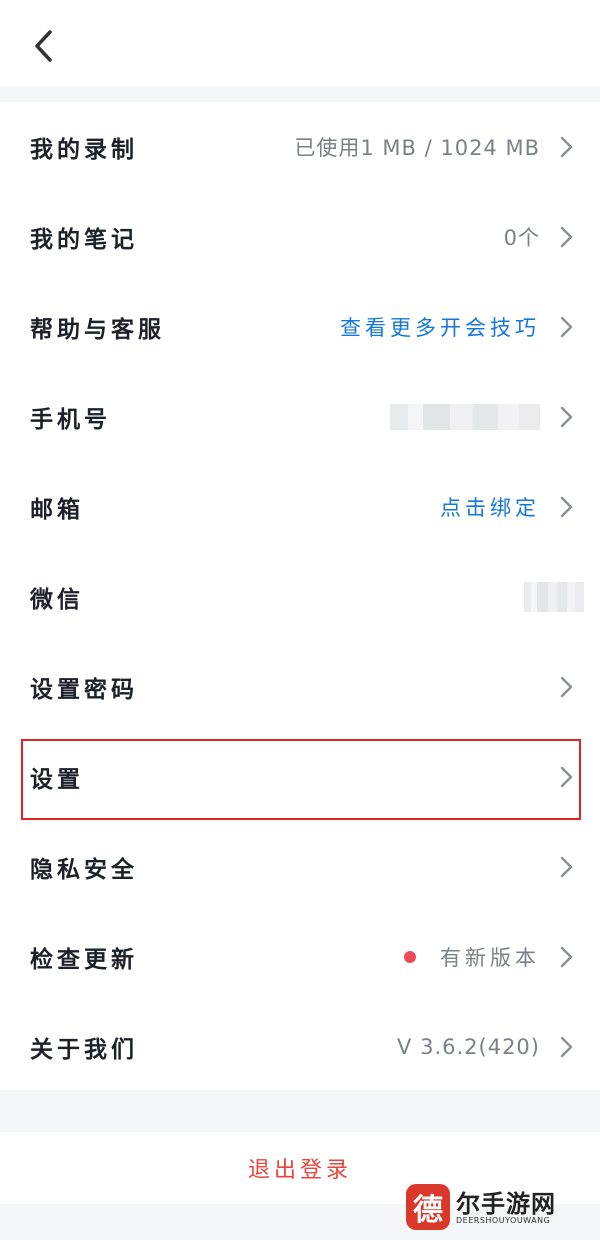  Describe the element at coordinates (468, 1047) in the screenshot. I see `app-version-value: V 3.6.2(420)` at that location.